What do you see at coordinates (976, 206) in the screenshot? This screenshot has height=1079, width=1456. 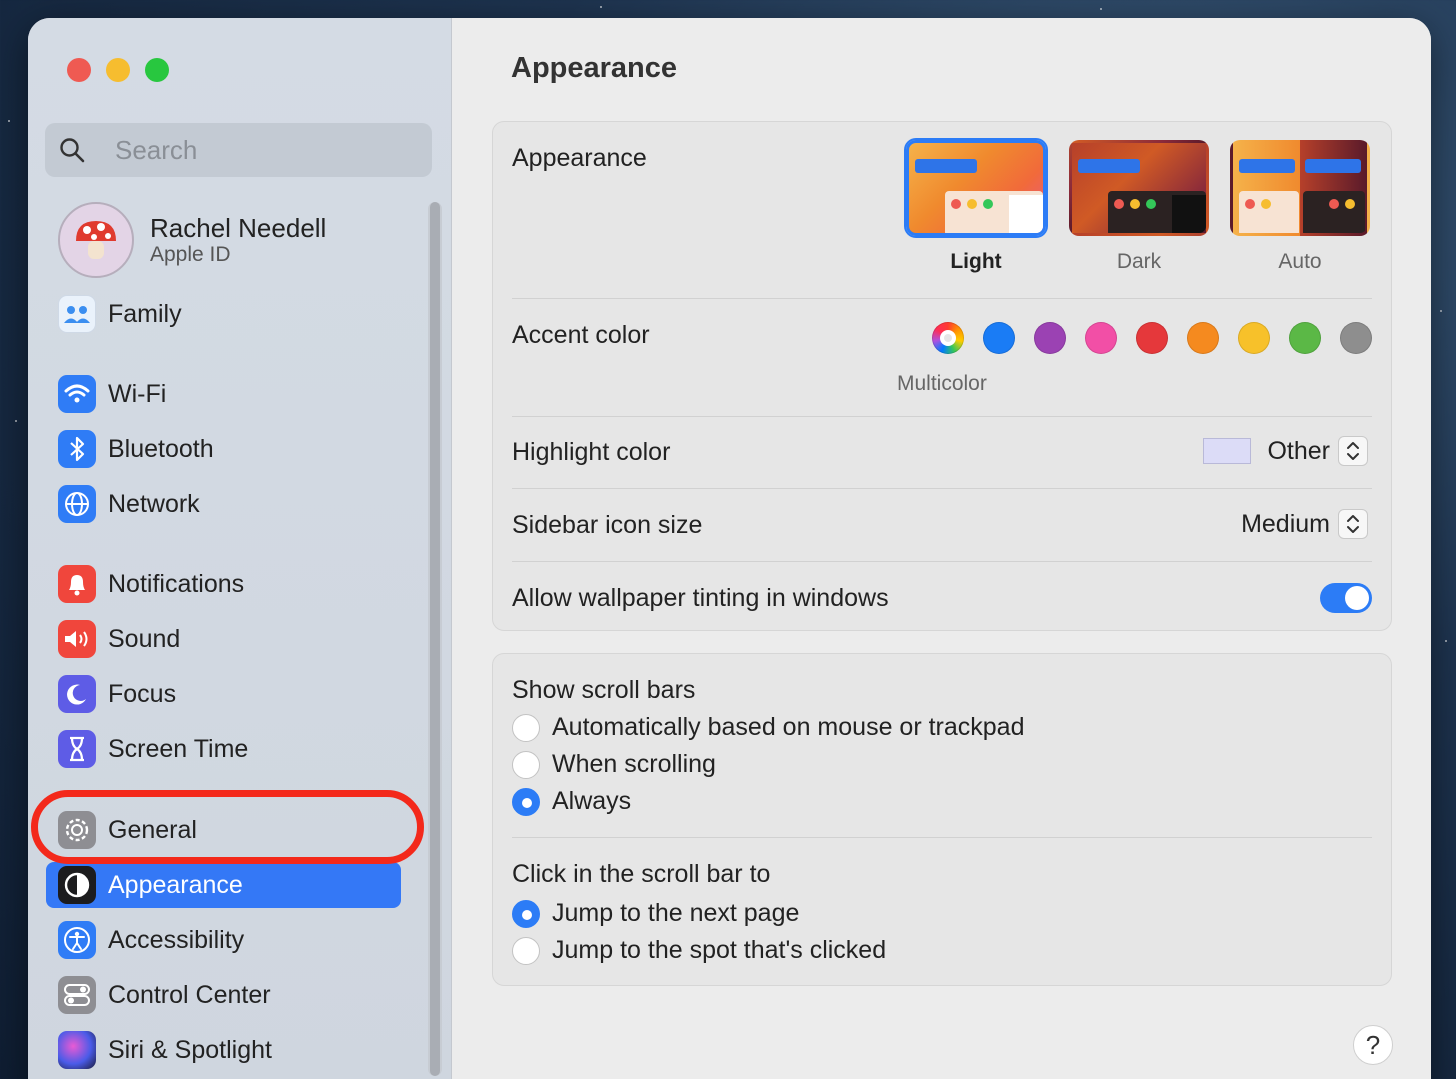 I see `theme-light: Light` at bounding box center [976, 206].